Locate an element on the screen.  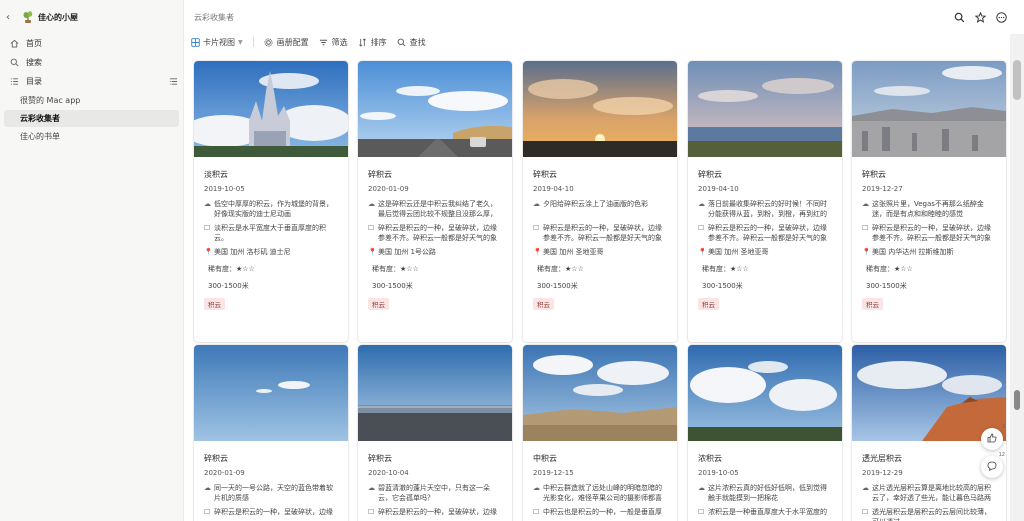
sidebar-page-mac-apps: 很赞的 Mac app is located at coordinates (91, 100).